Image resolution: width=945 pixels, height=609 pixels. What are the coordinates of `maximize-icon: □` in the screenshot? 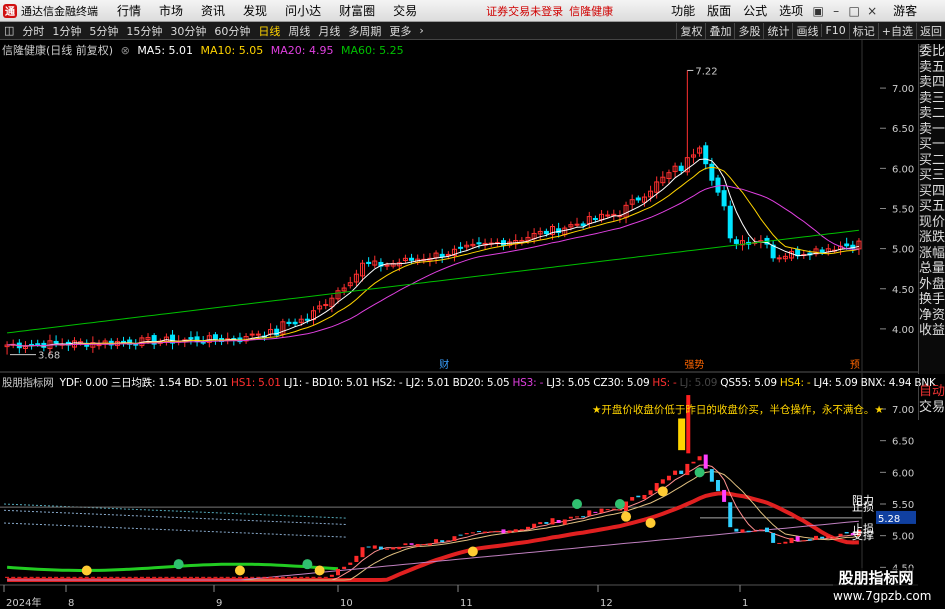 It's located at (854, 11).